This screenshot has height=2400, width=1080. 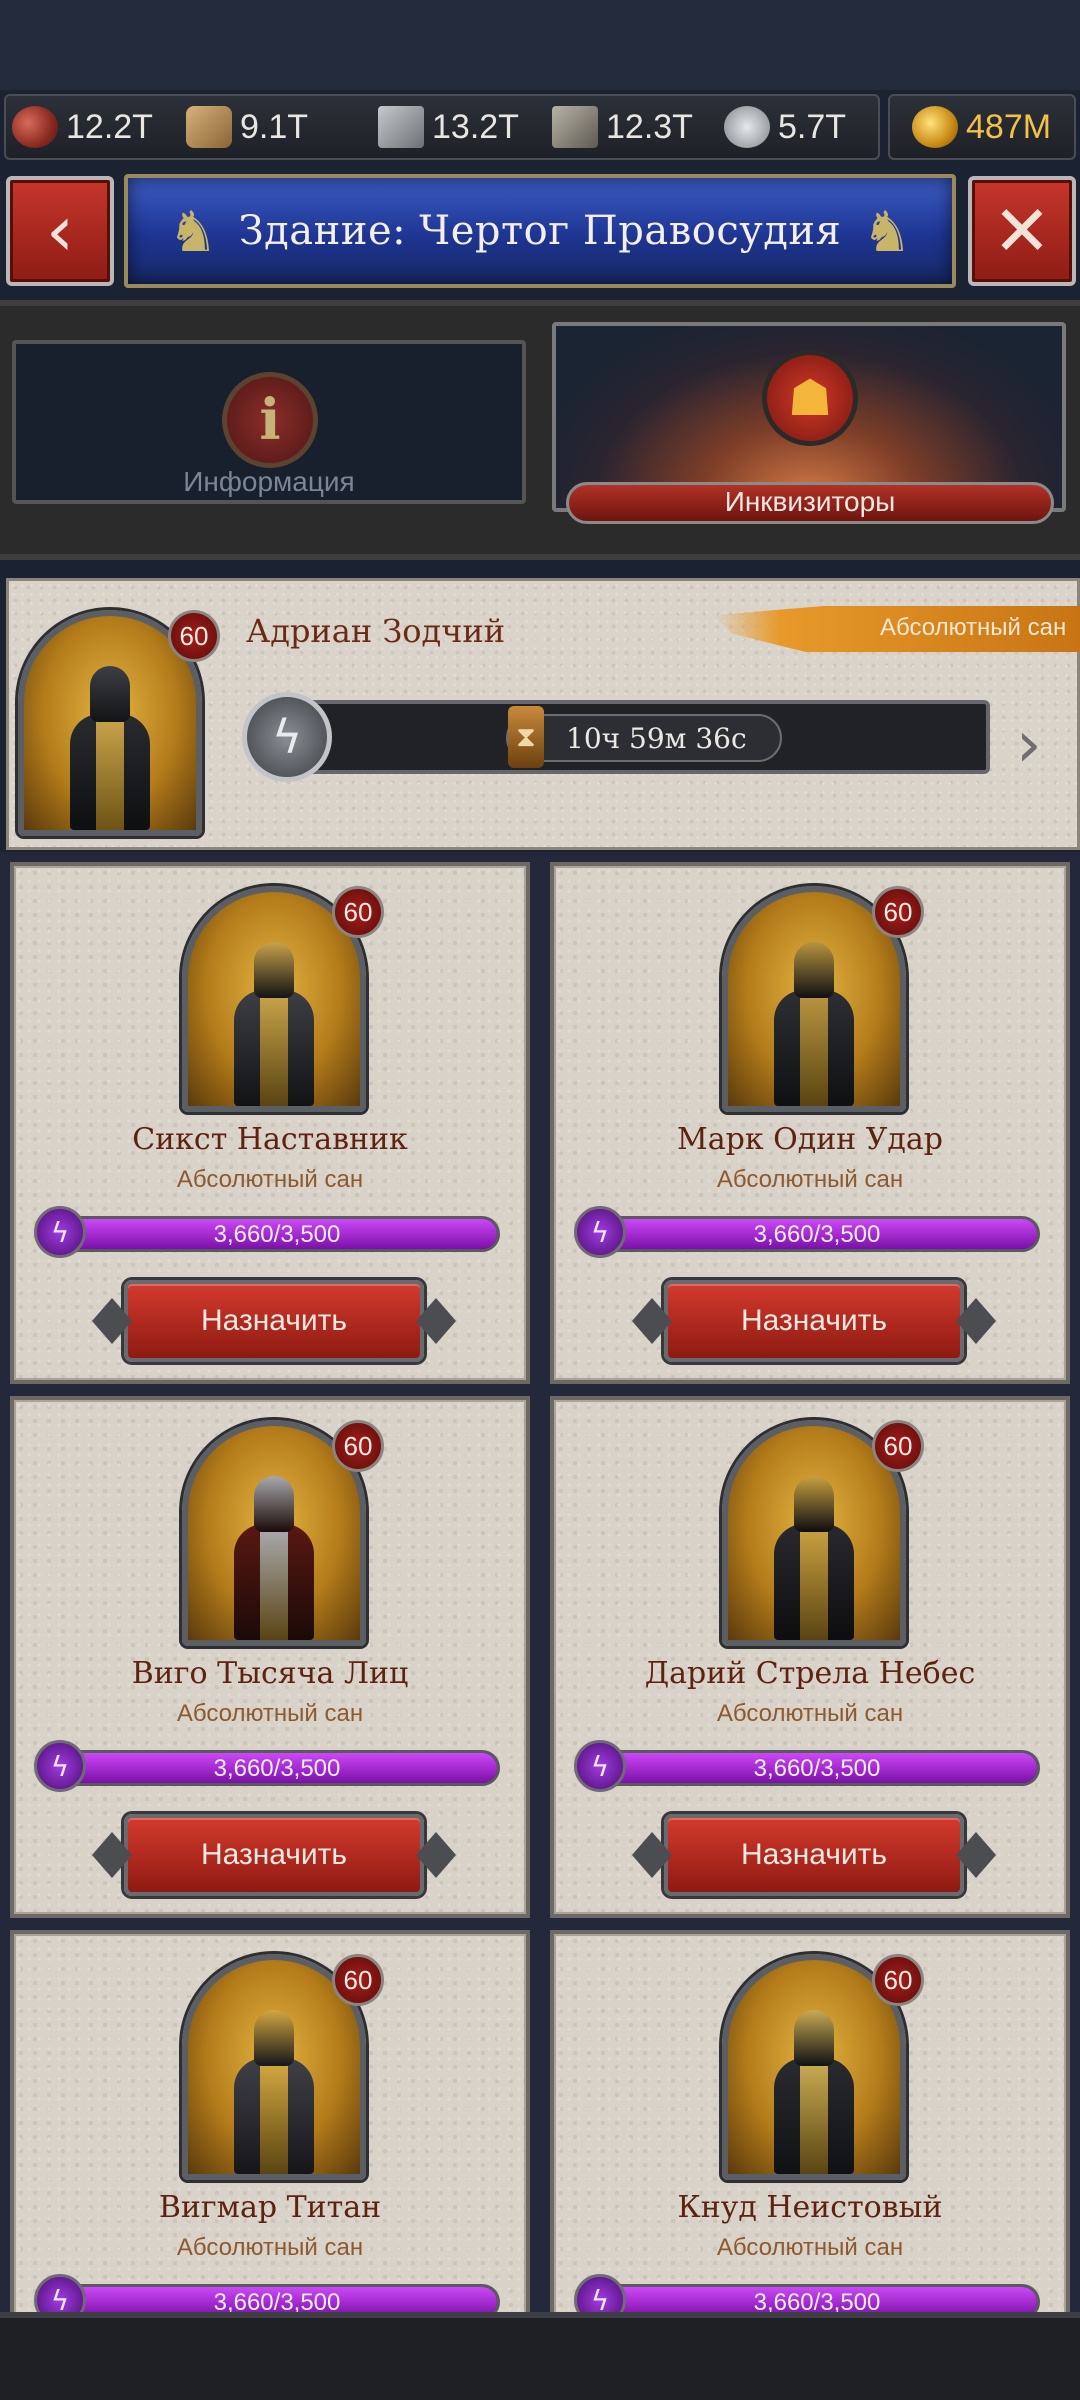 What do you see at coordinates (270, 420) in the screenshot?
I see `info-icon: i` at bounding box center [270, 420].